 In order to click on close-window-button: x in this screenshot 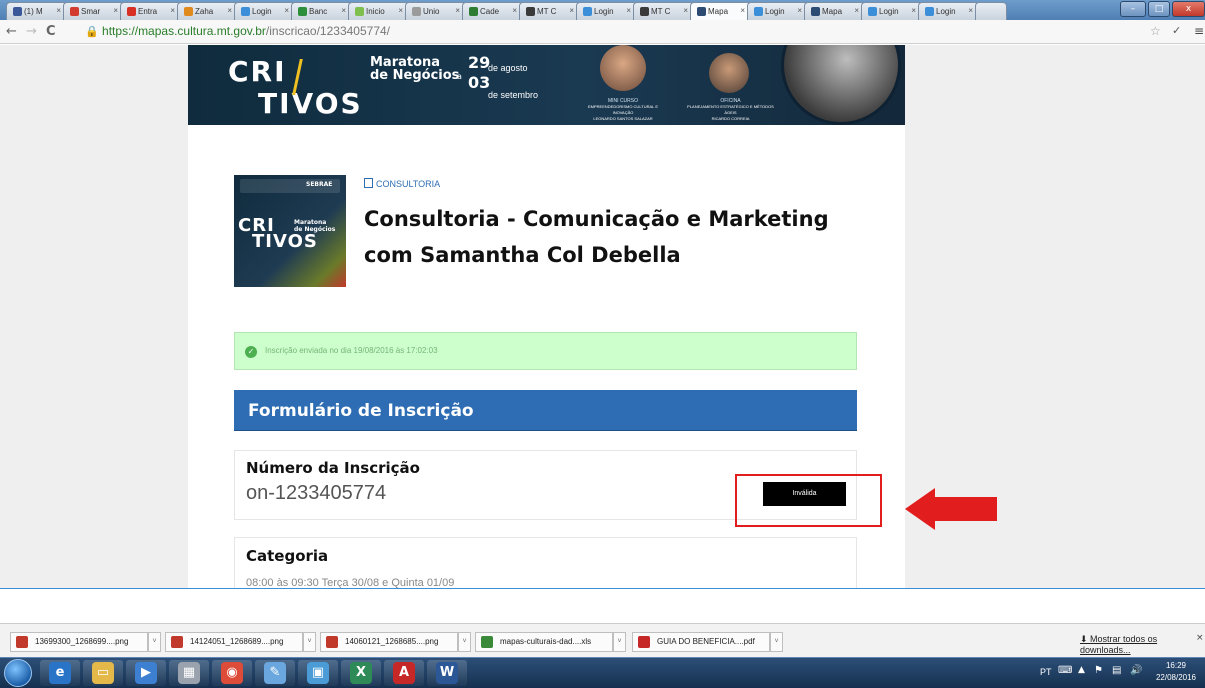, I will do `click(1188, 9)`.